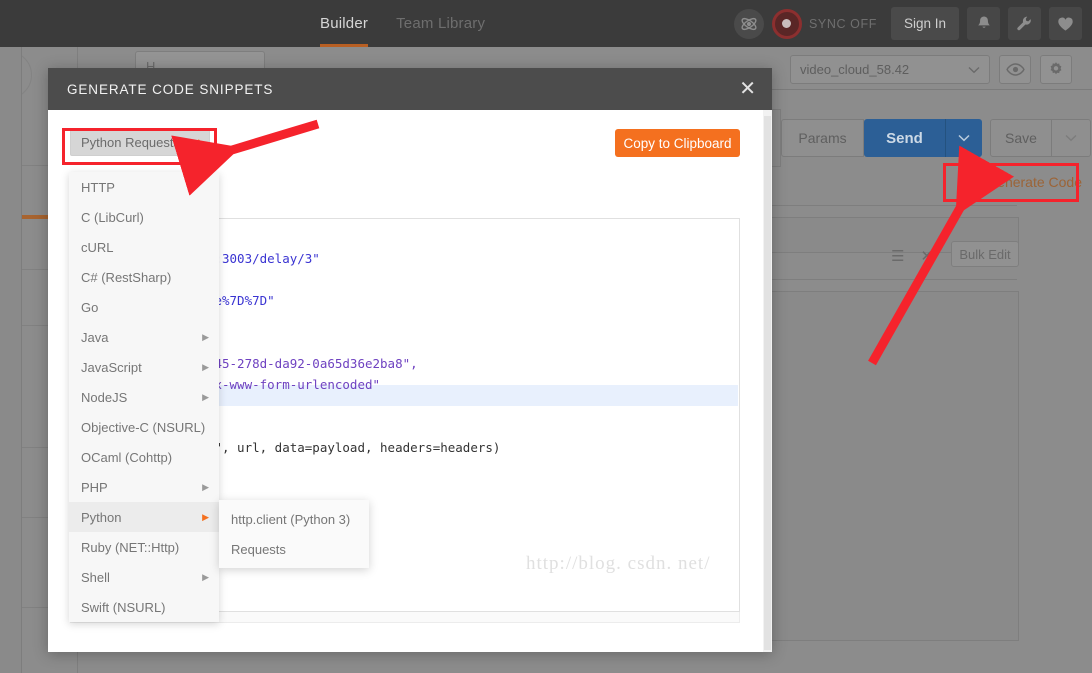 Image resolution: width=1092 pixels, height=673 pixels. Describe the element at coordinates (855, 69) in the screenshot. I see `environment-value: video_cloud_58.42` at that location.